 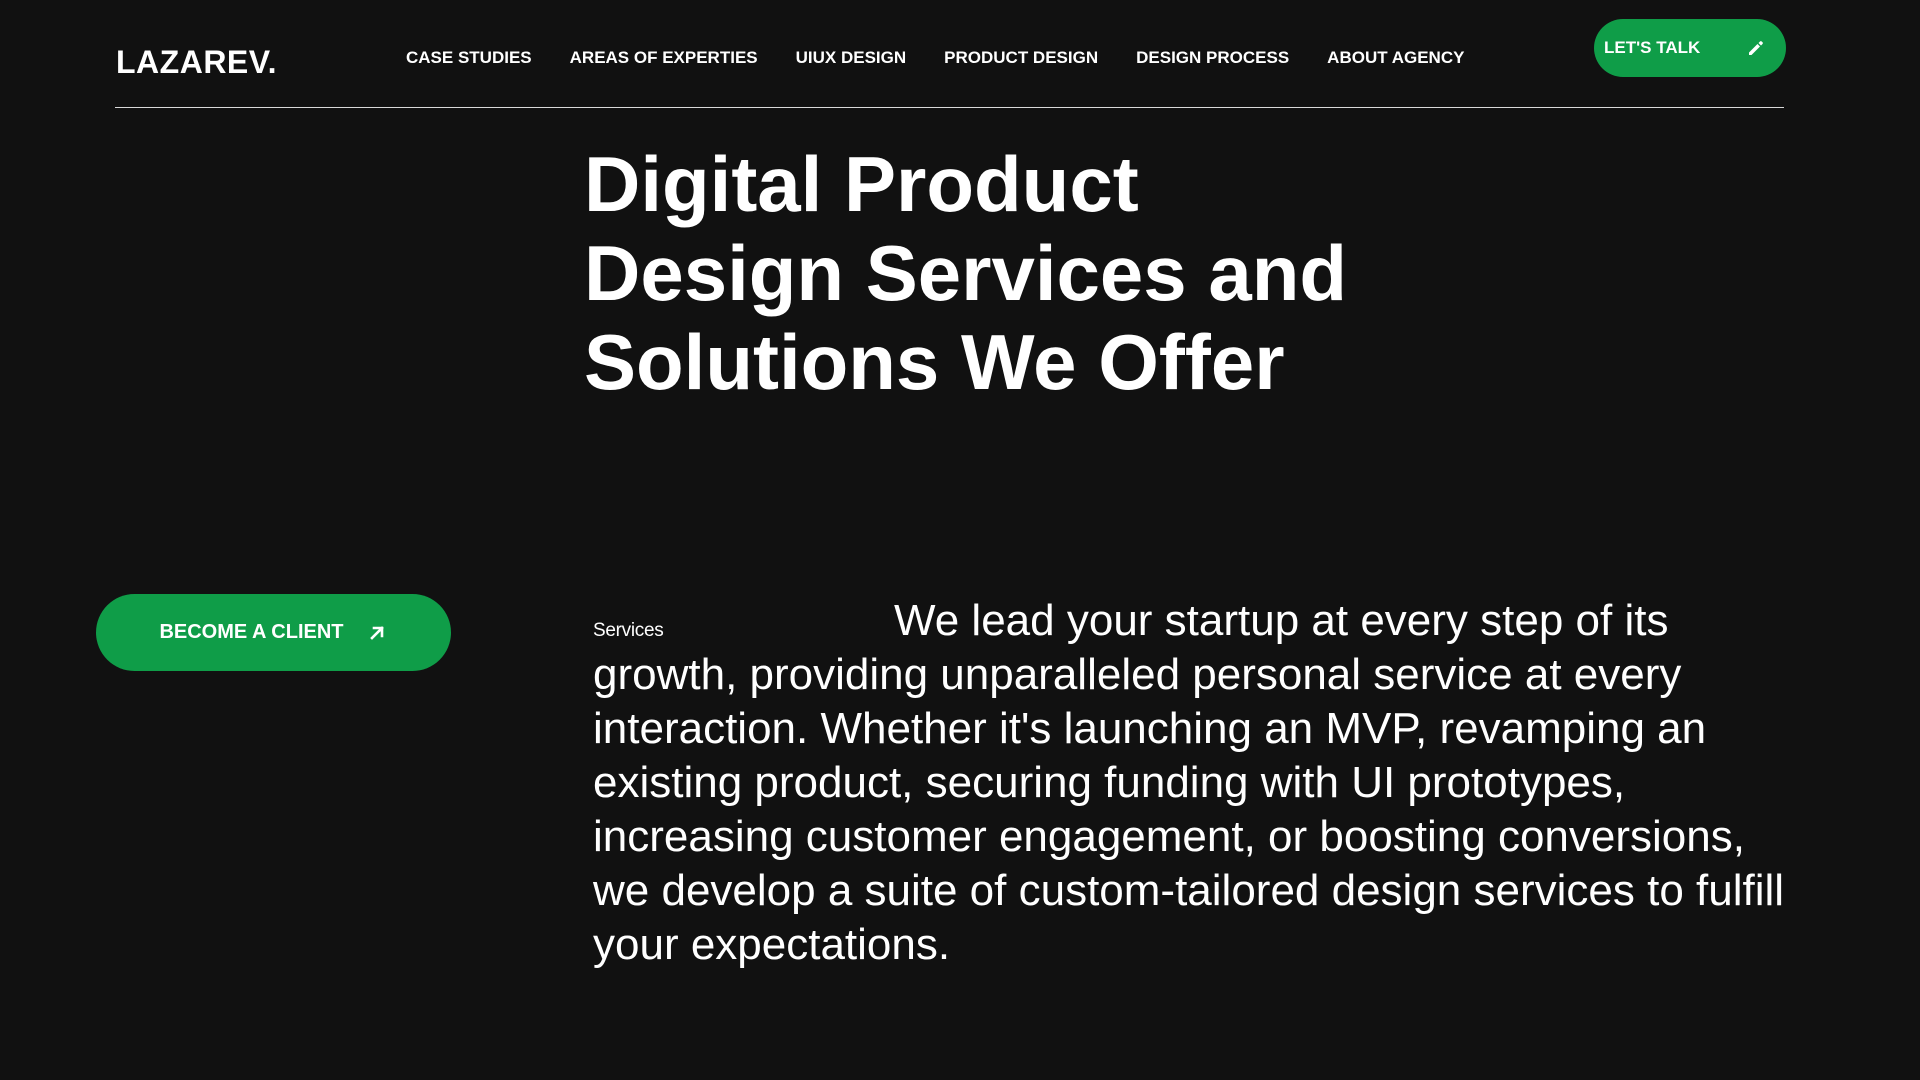 I want to click on pencil-icon, so click(x=1756, y=48).